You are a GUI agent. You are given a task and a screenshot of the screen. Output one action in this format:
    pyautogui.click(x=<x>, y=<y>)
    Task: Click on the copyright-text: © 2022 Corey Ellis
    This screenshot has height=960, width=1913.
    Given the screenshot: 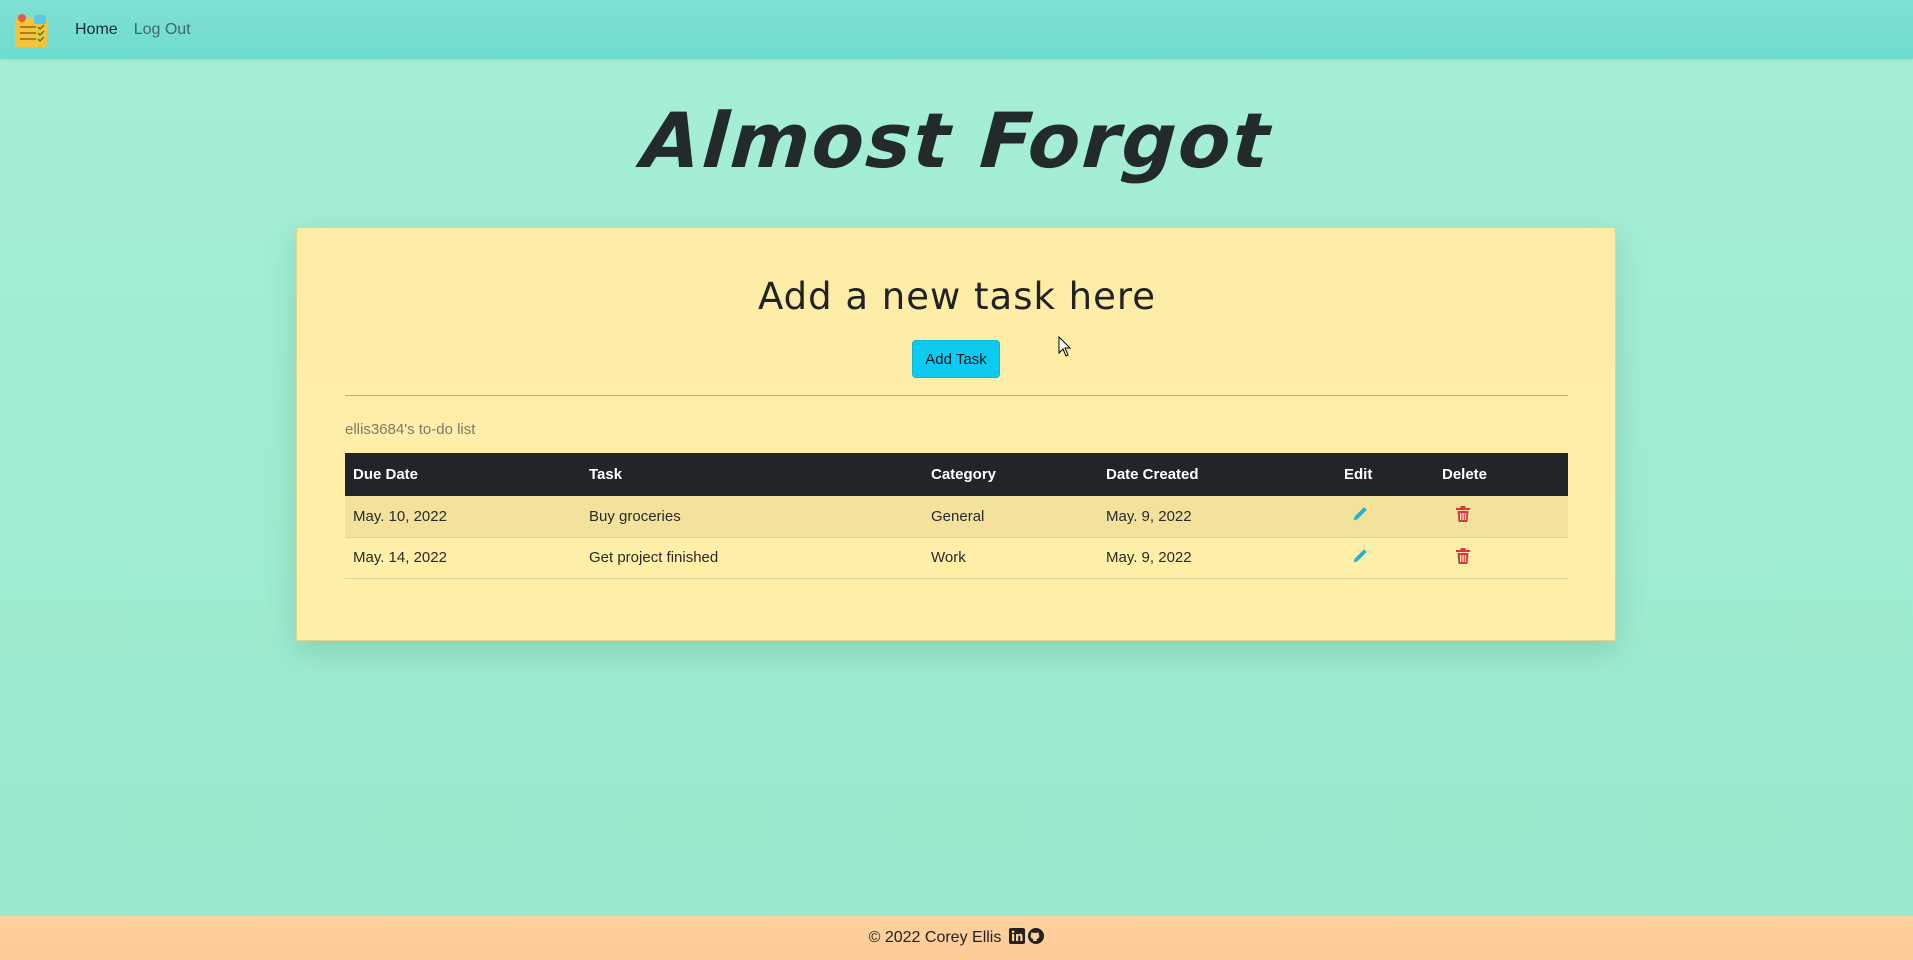 What is the action you would take?
    pyautogui.click(x=935, y=937)
    